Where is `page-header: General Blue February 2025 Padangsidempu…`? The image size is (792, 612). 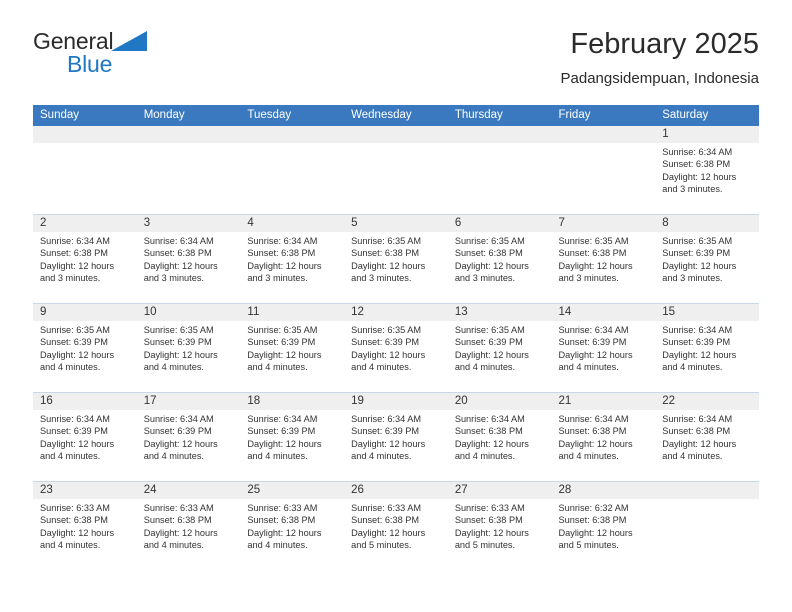
page-header: General Blue February 2025 Padangsidempu… is located at coordinates (396, 64).